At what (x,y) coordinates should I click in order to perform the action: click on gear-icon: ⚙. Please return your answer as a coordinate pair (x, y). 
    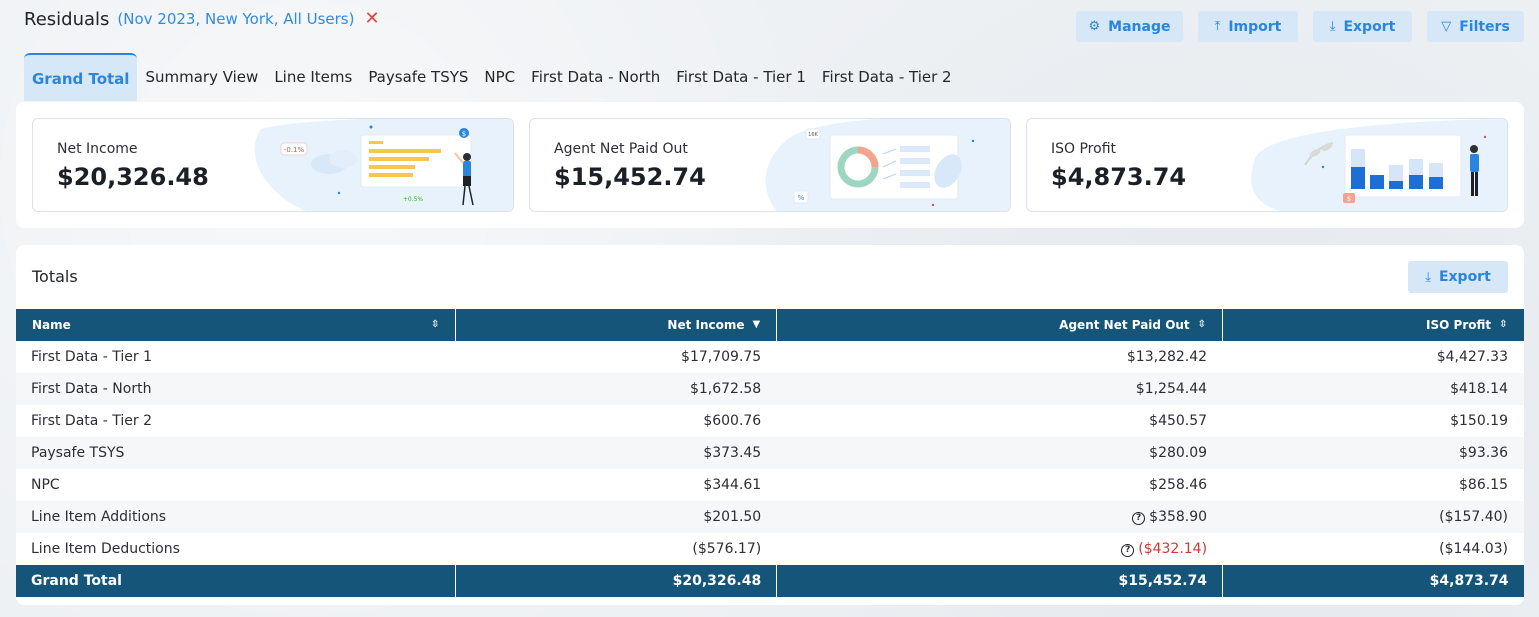
    Looking at the image, I should click on (1094, 26).